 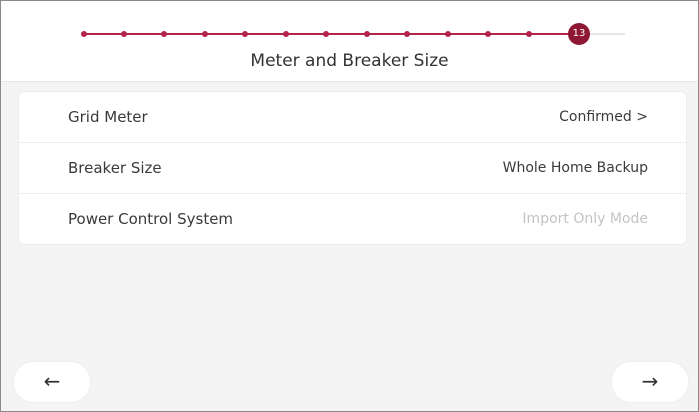 I want to click on setting-row-power-control-system: Power Control System Import Only Mode, so click(x=352, y=219).